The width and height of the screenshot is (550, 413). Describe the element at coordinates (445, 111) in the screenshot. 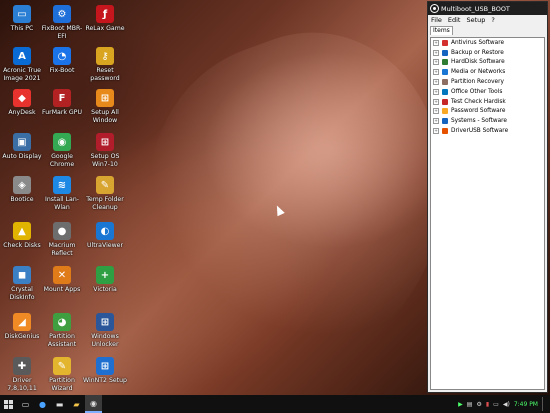

I see `password-icon` at that location.